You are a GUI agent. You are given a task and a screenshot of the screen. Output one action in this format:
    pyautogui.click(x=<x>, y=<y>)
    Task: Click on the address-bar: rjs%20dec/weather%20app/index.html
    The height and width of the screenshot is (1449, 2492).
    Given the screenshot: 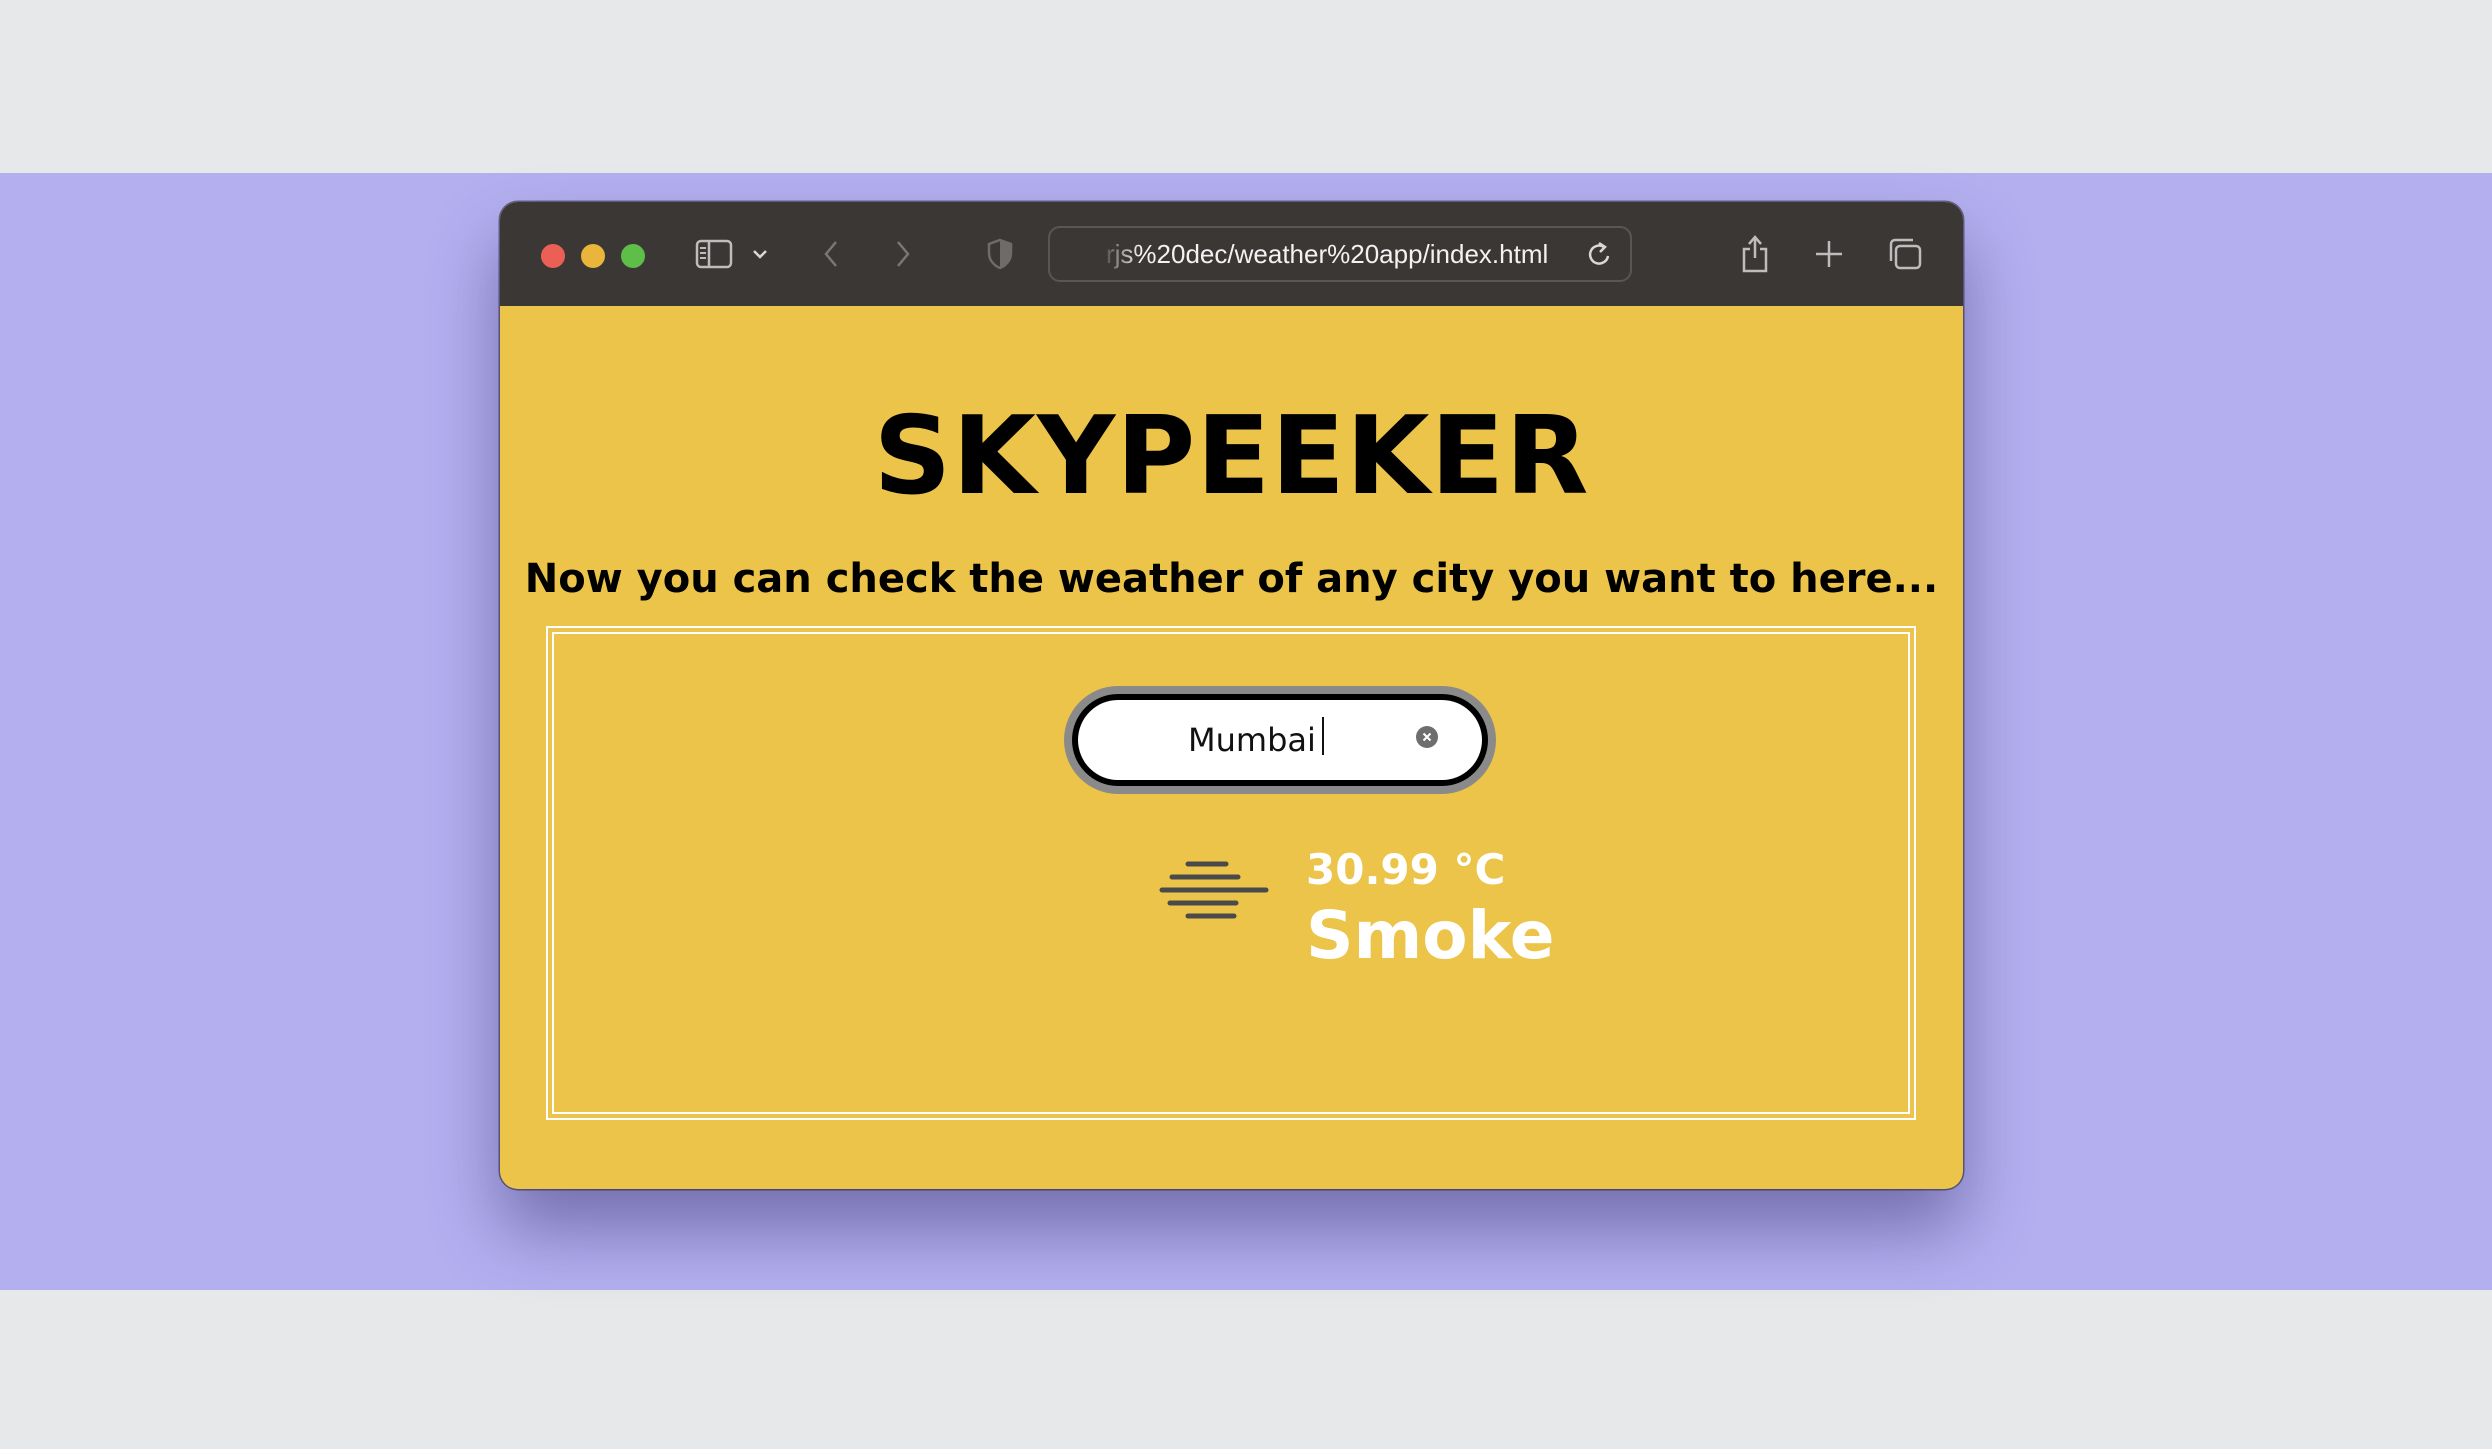 What is the action you would take?
    pyautogui.click(x=1340, y=254)
    